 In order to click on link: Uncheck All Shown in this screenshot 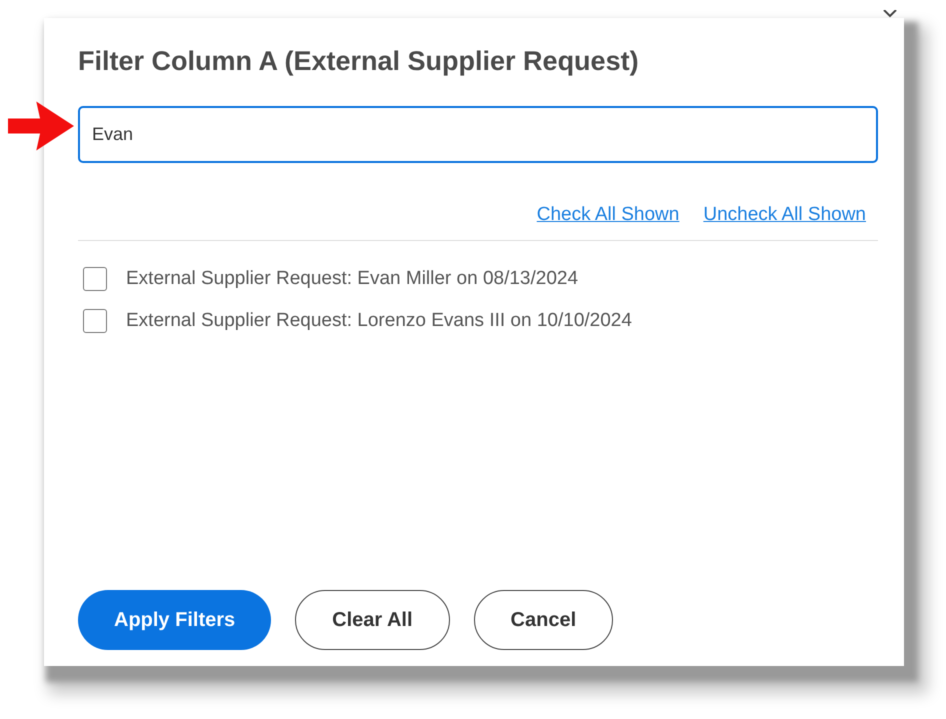, I will do `click(784, 215)`.